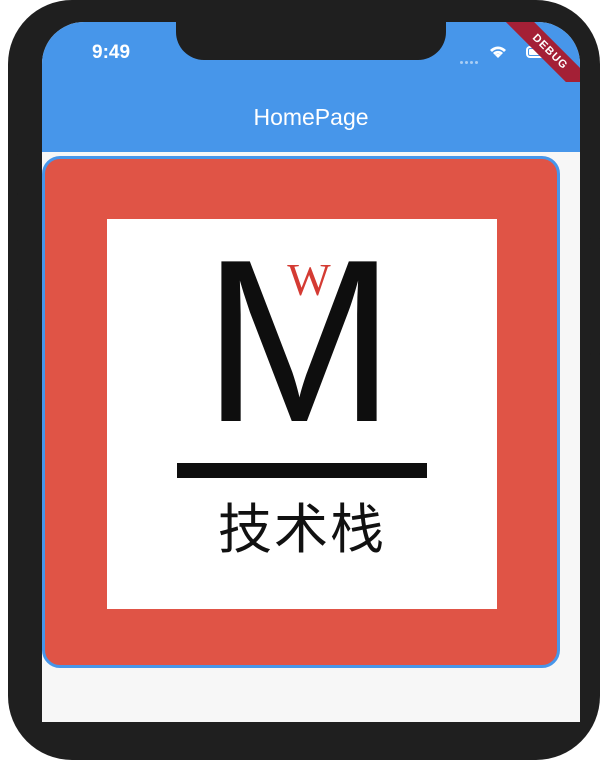 This screenshot has width=600, height=760. Describe the element at coordinates (13, 365) in the screenshot. I see `volume-down-button` at that location.